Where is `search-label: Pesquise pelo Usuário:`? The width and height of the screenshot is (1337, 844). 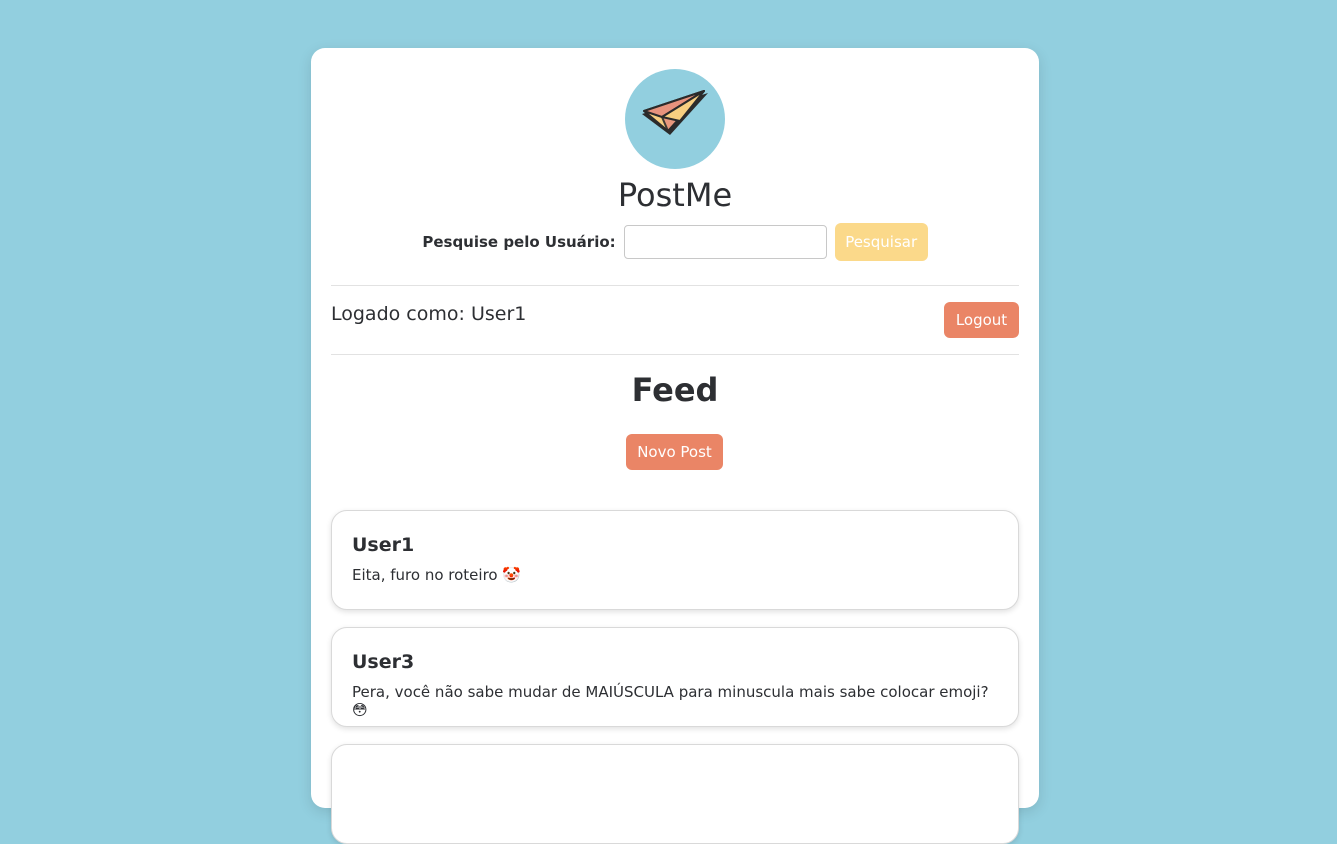 search-label: Pesquise pelo Usuário: is located at coordinates (519, 242).